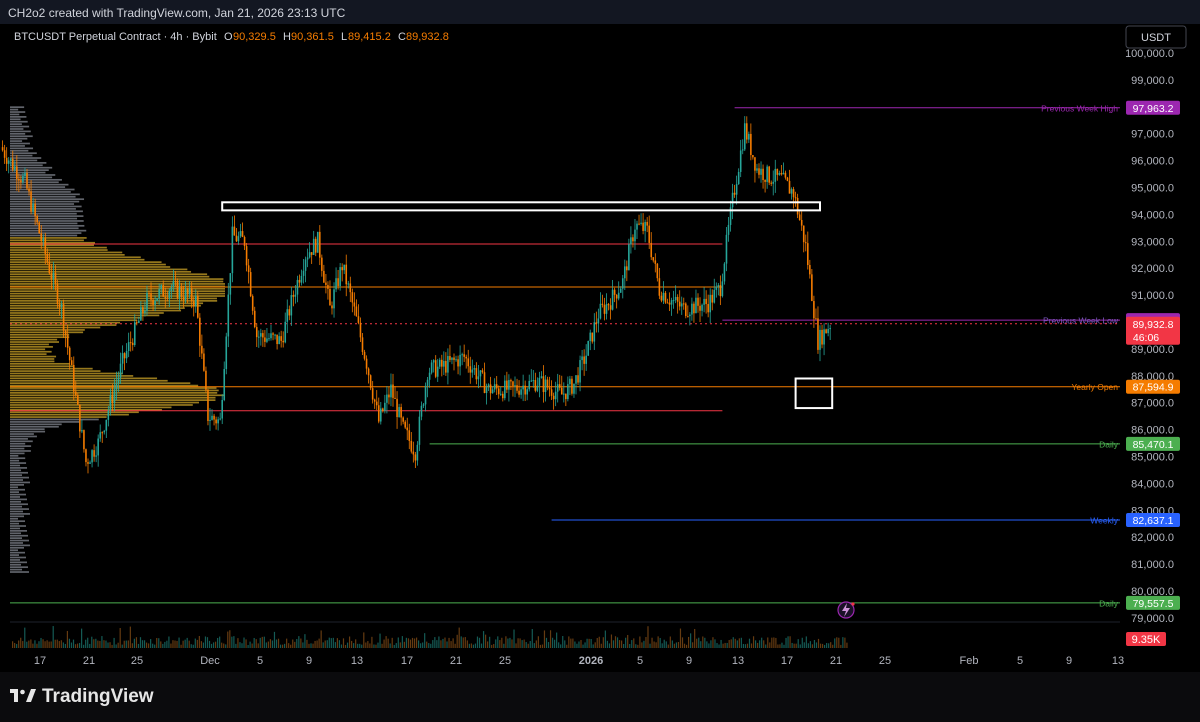 This screenshot has height=722, width=1200. I want to click on time-axis: 17 21 25 Dec 5 9 13 17 21 25 2026 5 9 13 17 21 25 Feb 5 9 13, so click(579, 661).